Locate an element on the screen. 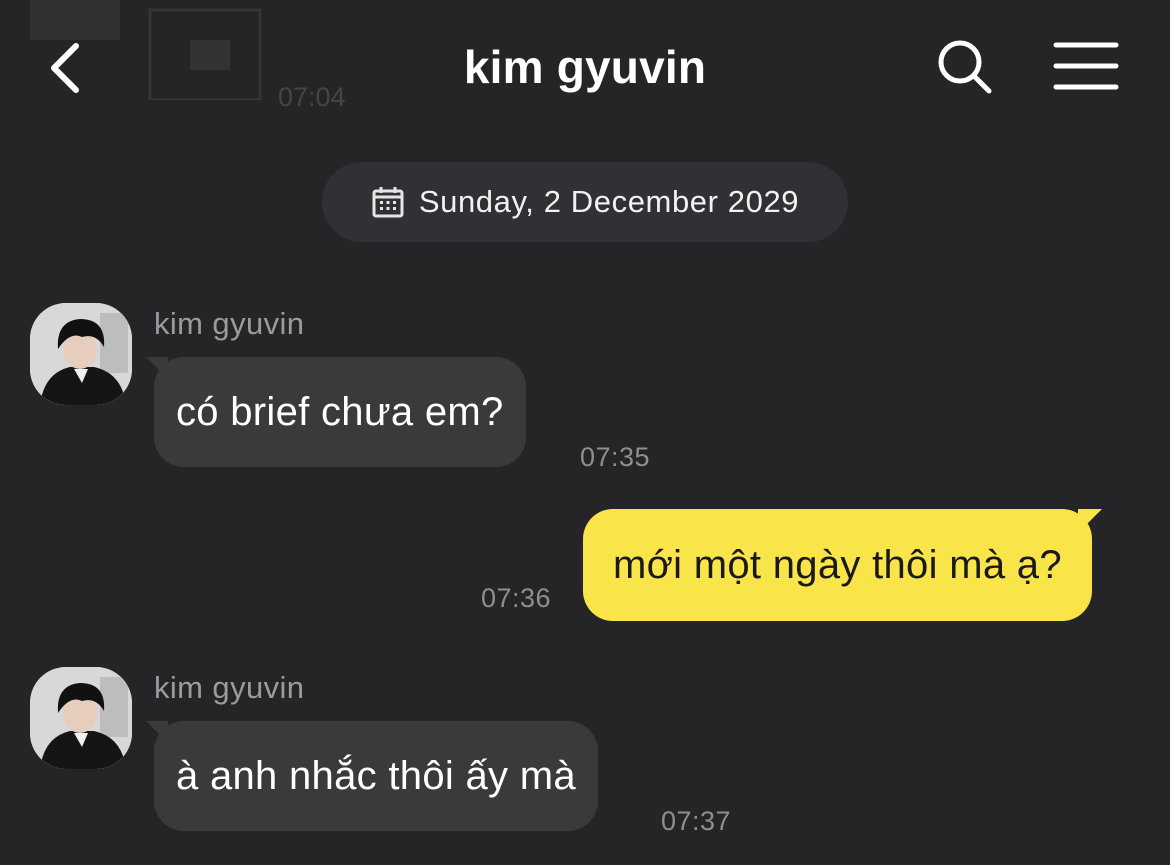 The height and width of the screenshot is (865, 1170). date-divider: Sunday, 2 December 2029 is located at coordinates (585, 202).